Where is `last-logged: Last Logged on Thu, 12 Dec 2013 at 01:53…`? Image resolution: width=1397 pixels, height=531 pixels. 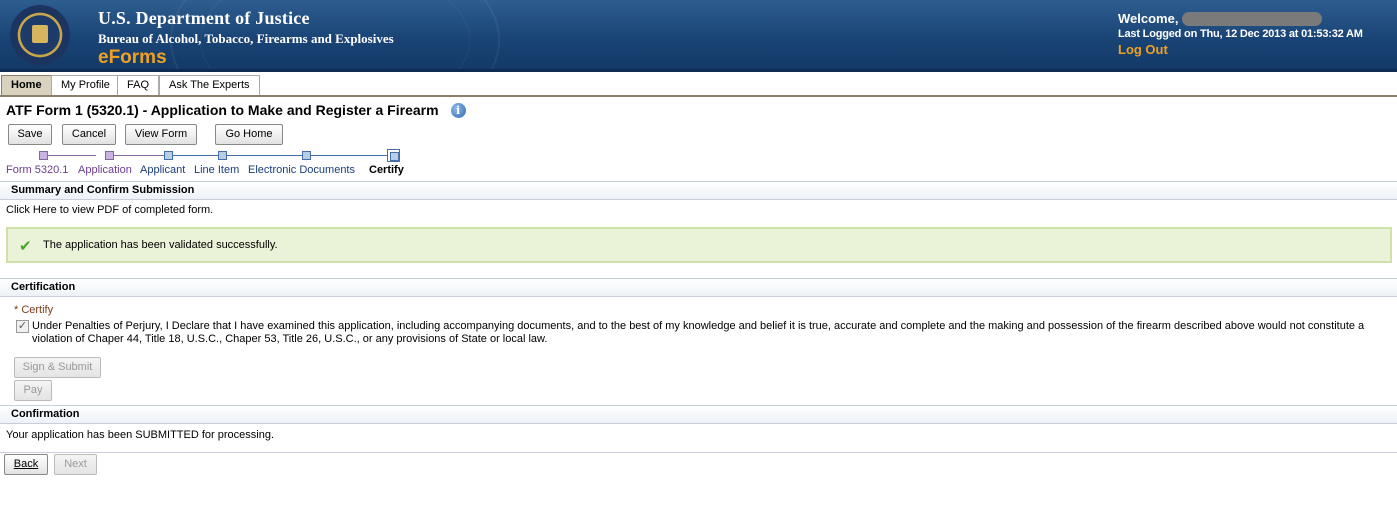 last-logged: Last Logged on Thu, 12 Dec 2013 at 01:53… is located at coordinates (1240, 34).